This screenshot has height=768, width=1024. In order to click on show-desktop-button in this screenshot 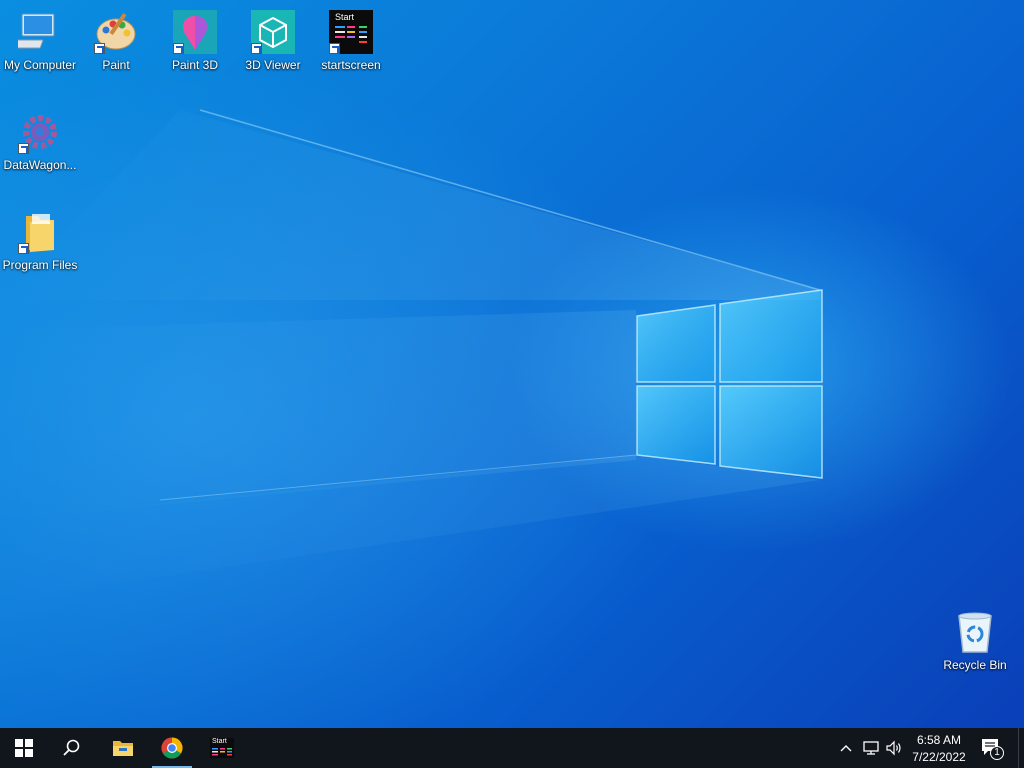, I will do `click(1021, 748)`.